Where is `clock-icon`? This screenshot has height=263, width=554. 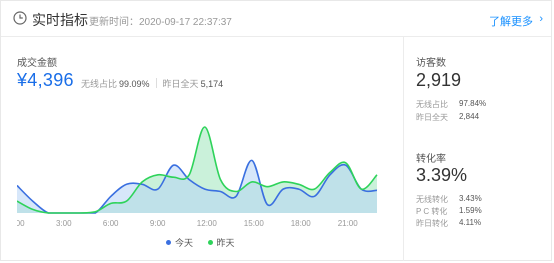
clock-icon is located at coordinates (20, 18).